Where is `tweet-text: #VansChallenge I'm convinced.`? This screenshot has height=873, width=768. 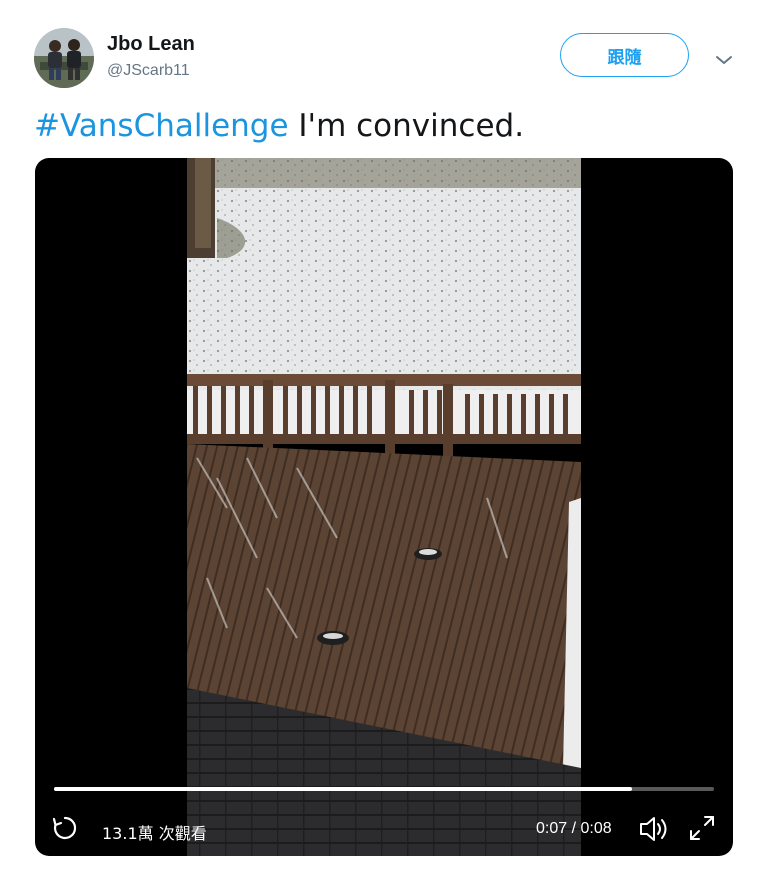
tweet-text: #VansChallenge I'm convinced. is located at coordinates (279, 126).